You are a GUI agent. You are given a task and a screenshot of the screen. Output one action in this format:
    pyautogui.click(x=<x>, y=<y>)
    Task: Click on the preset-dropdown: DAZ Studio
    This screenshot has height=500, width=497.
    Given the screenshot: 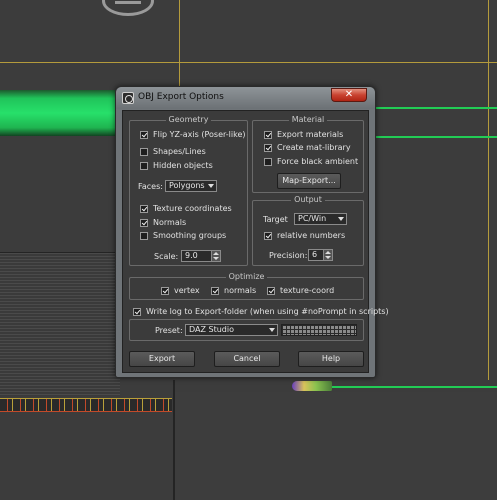 What is the action you would take?
    pyautogui.click(x=231, y=330)
    